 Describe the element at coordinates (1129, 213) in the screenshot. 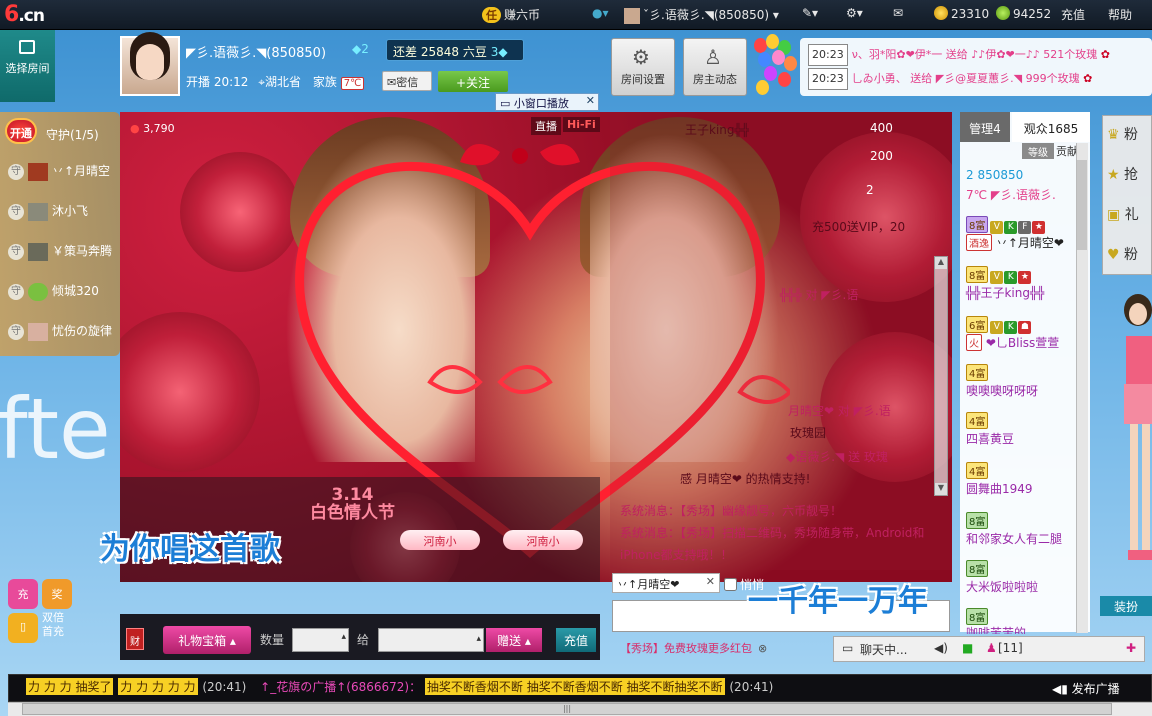

I see `gift-button: ▣ 礼` at that location.